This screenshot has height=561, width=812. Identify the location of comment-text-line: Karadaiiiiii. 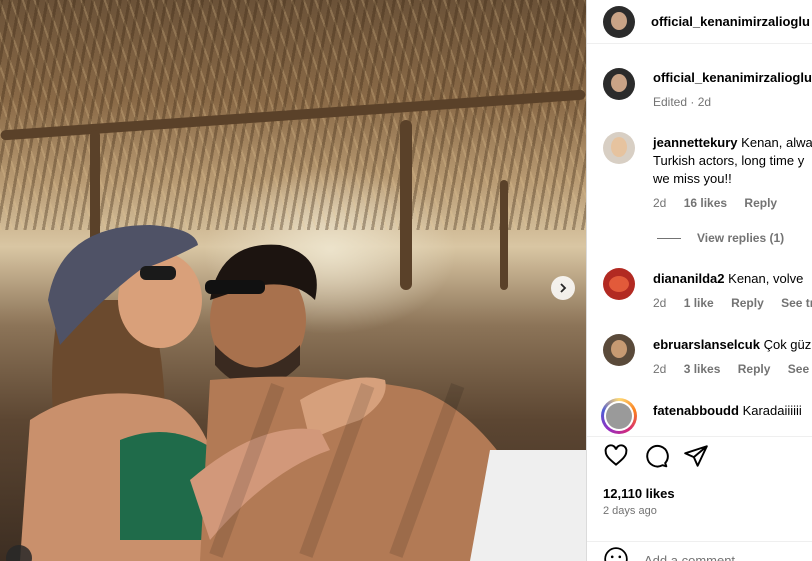
(772, 410).